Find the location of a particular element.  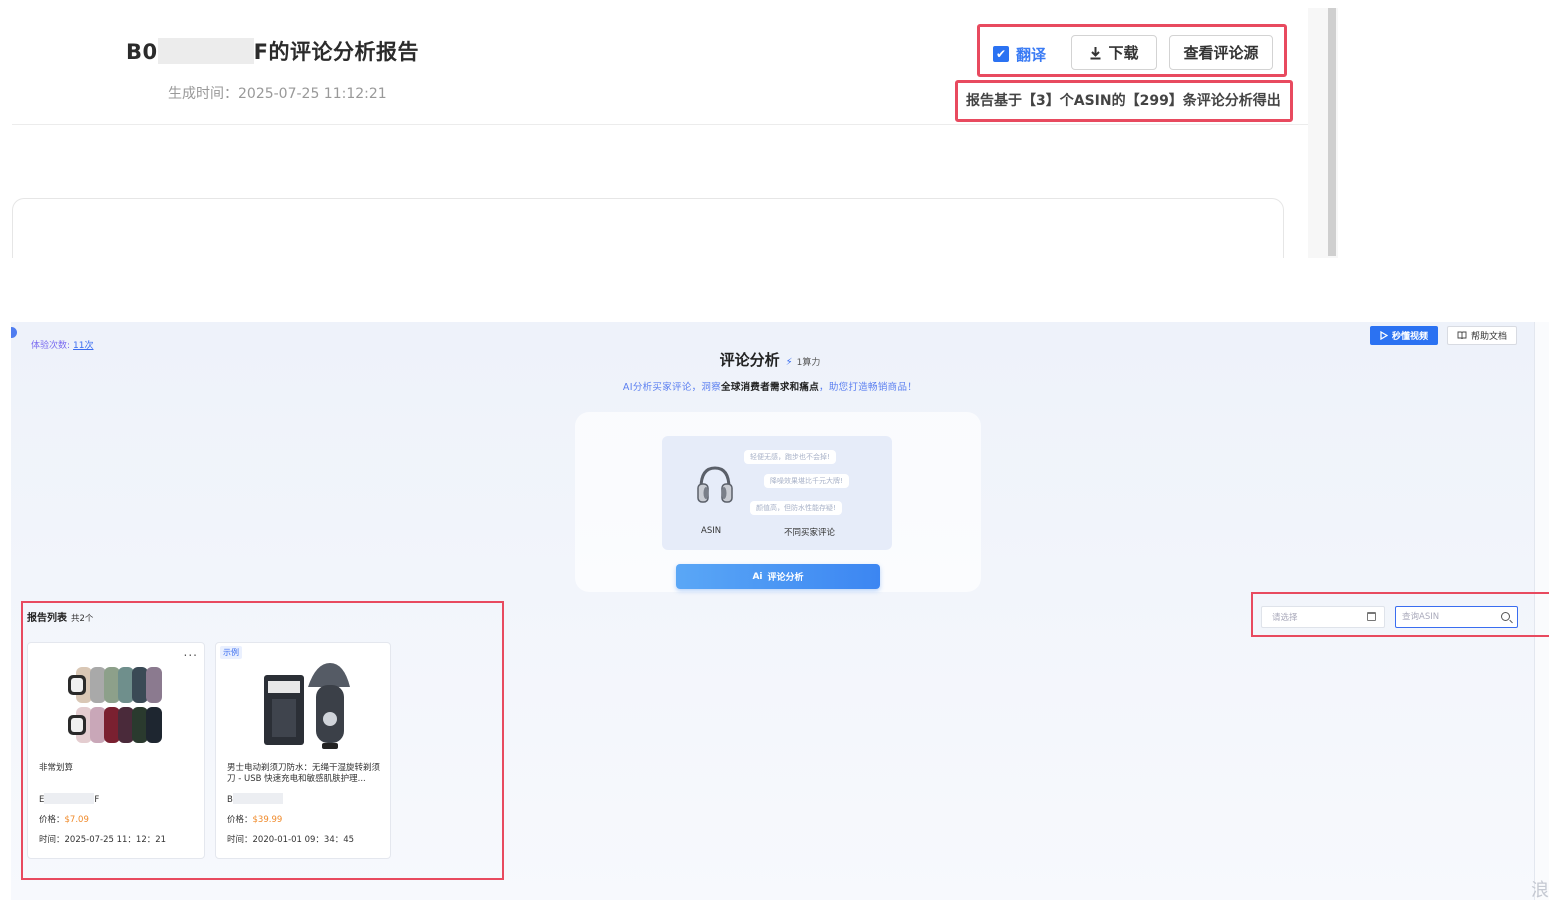

calendar-icon is located at coordinates (1371, 616).